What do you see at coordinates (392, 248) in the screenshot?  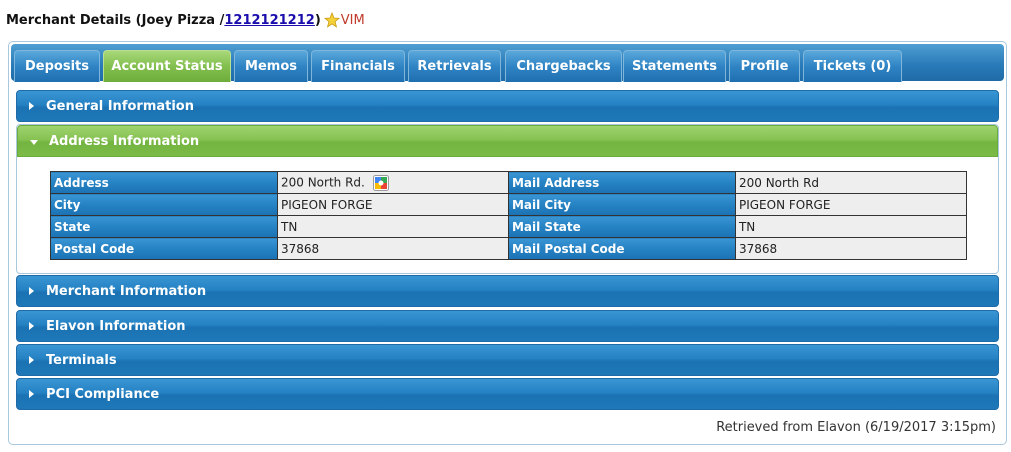 I see `postal-code-value: 37868` at bounding box center [392, 248].